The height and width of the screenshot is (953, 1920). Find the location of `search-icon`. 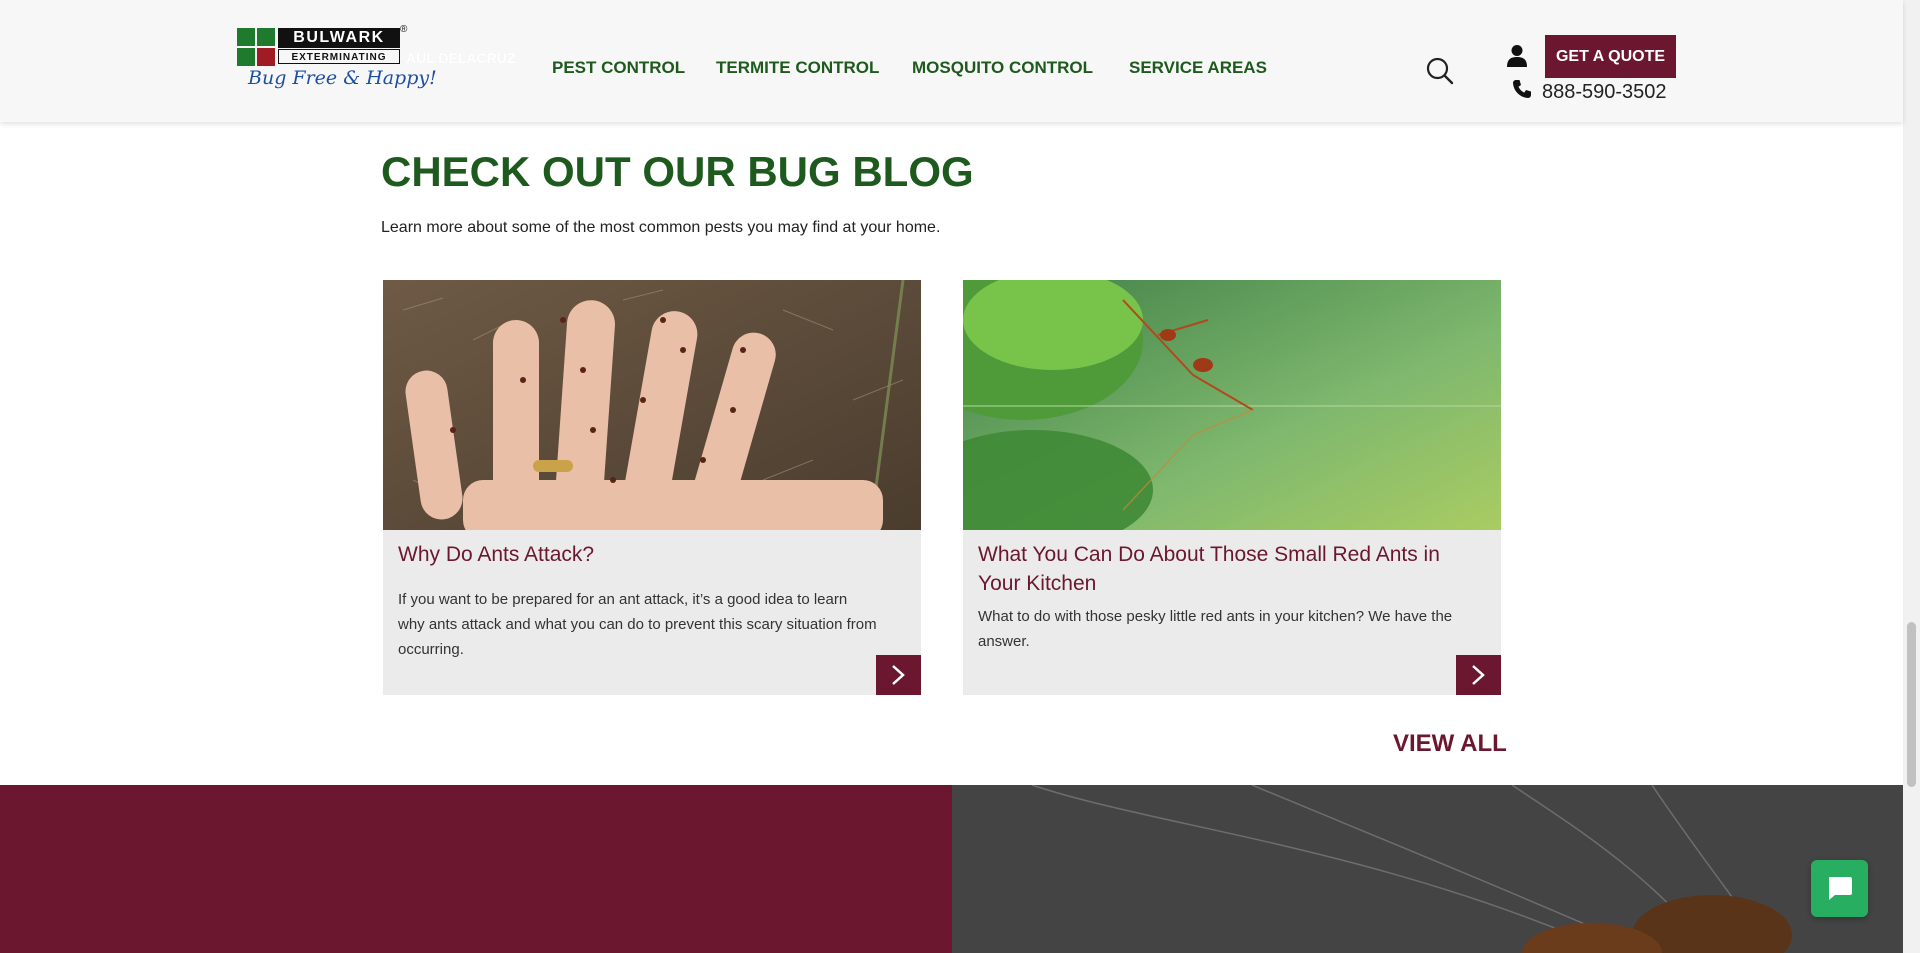

search-icon is located at coordinates (1440, 71).